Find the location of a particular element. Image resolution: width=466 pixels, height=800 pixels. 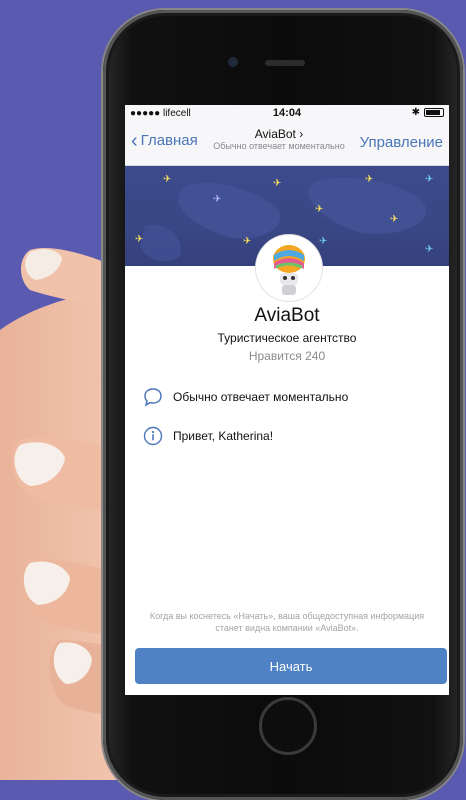

greeting-text: Привет, Katherina! is located at coordinates (223, 436).